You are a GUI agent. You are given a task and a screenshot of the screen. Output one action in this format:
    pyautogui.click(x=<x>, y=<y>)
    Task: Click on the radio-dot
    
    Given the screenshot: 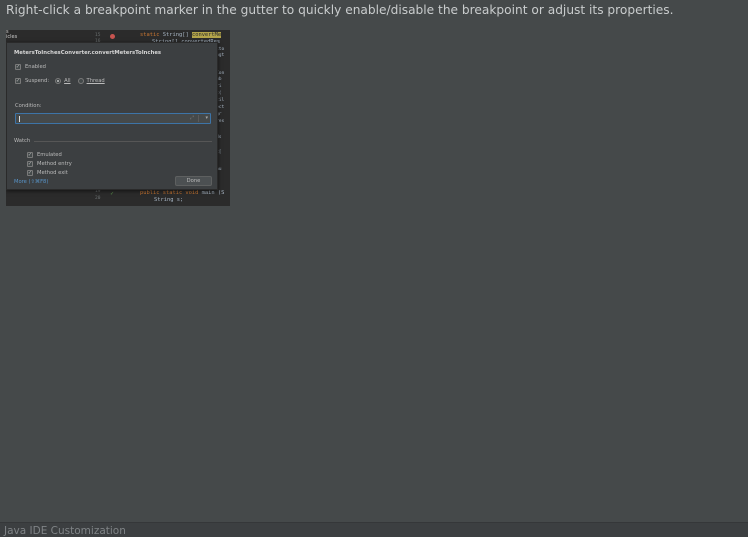 What is the action you would take?
    pyautogui.click(x=58, y=81)
    